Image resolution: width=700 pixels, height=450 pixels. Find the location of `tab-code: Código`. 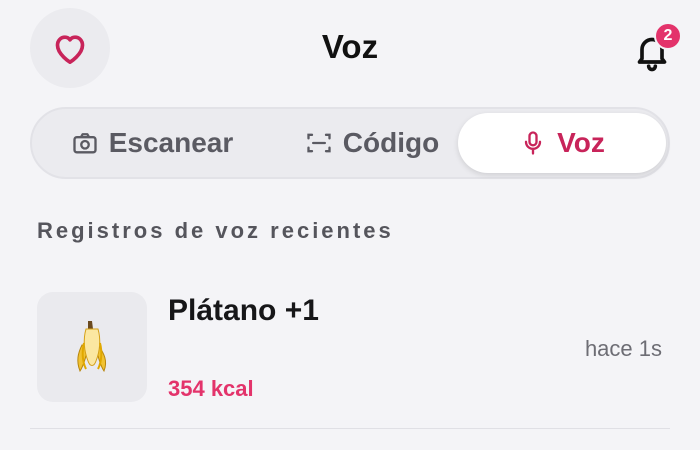

tab-code: Código is located at coordinates (372, 143).